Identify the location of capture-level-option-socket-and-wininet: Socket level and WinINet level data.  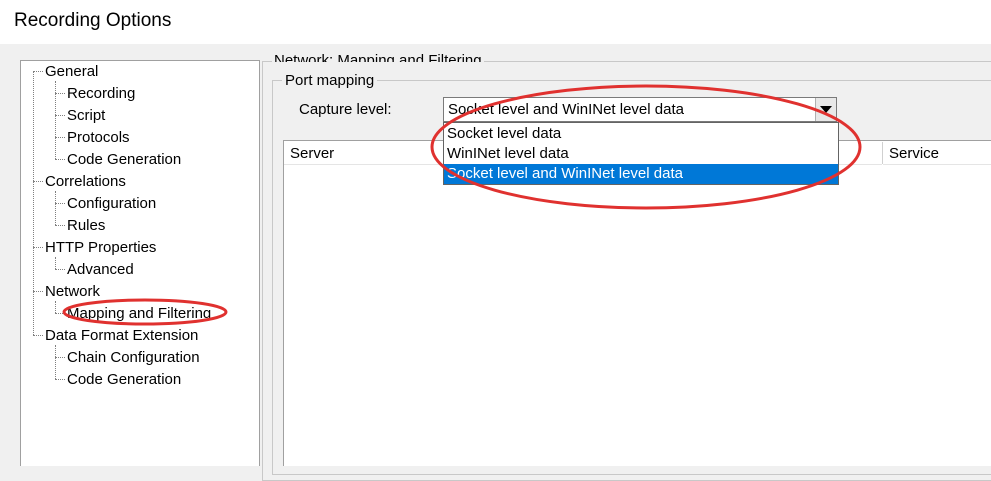
(641, 174).